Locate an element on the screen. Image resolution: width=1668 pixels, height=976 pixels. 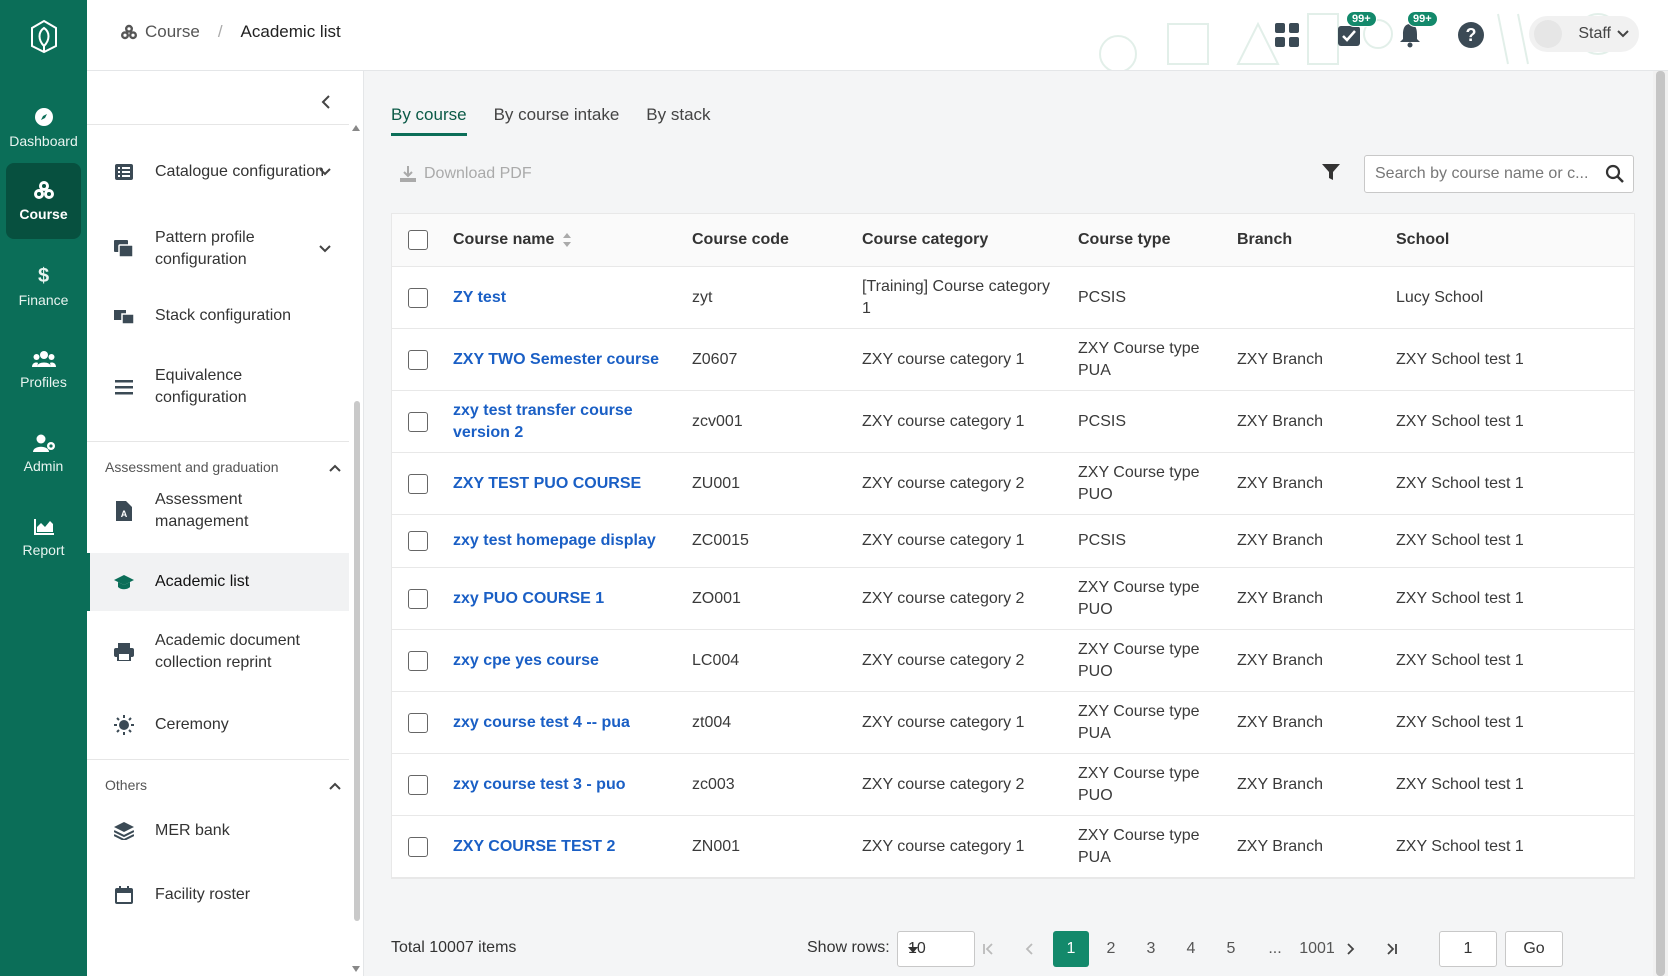
course-name-link: zxy course test 4 -- pua is located at coordinates (563, 723).